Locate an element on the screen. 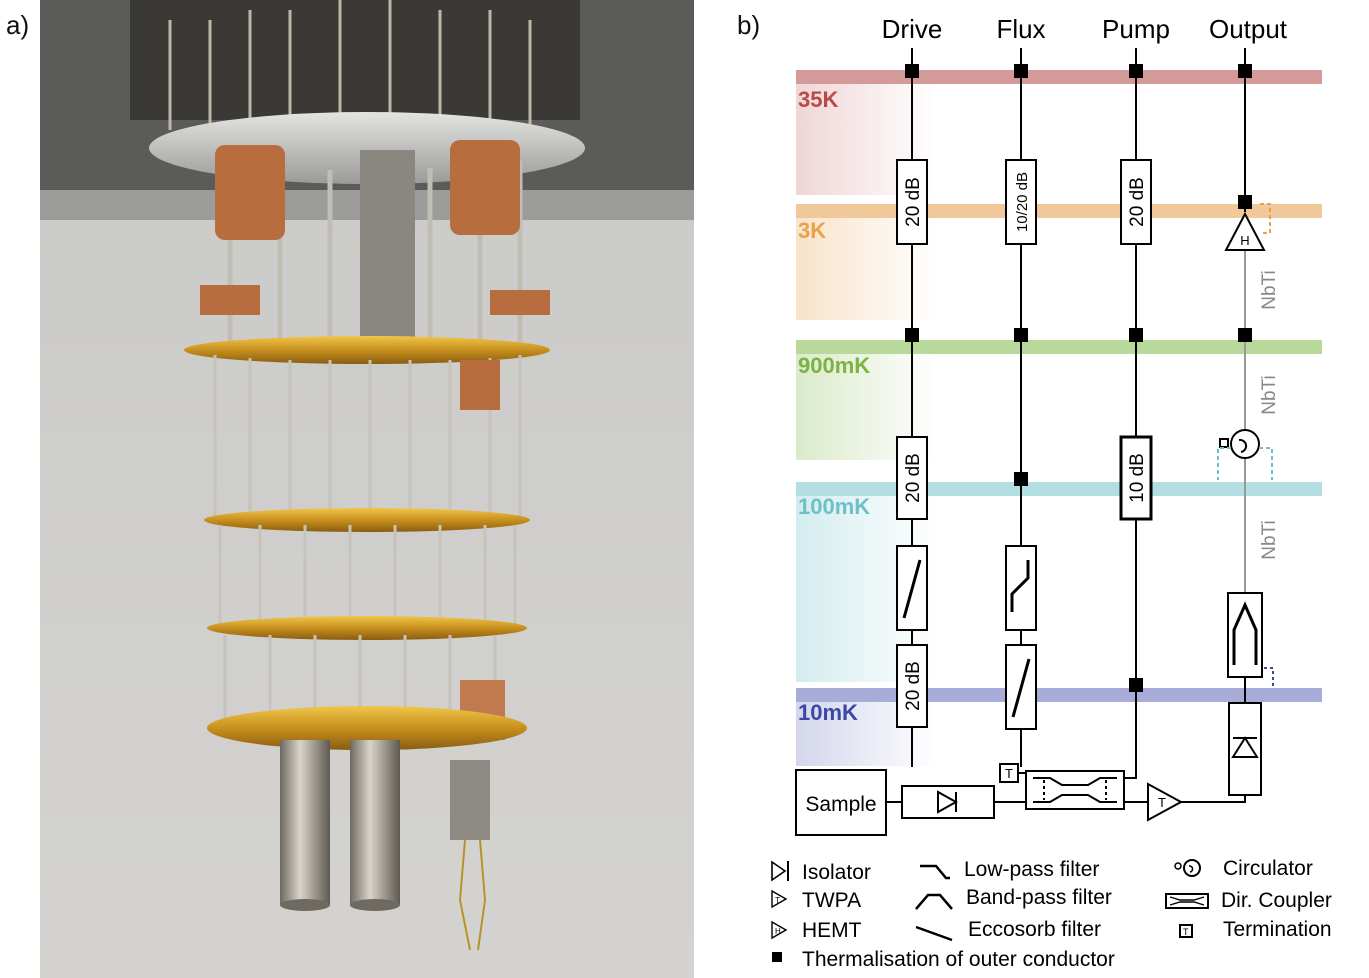  eccosorb-icon is located at coordinates (934, 933).